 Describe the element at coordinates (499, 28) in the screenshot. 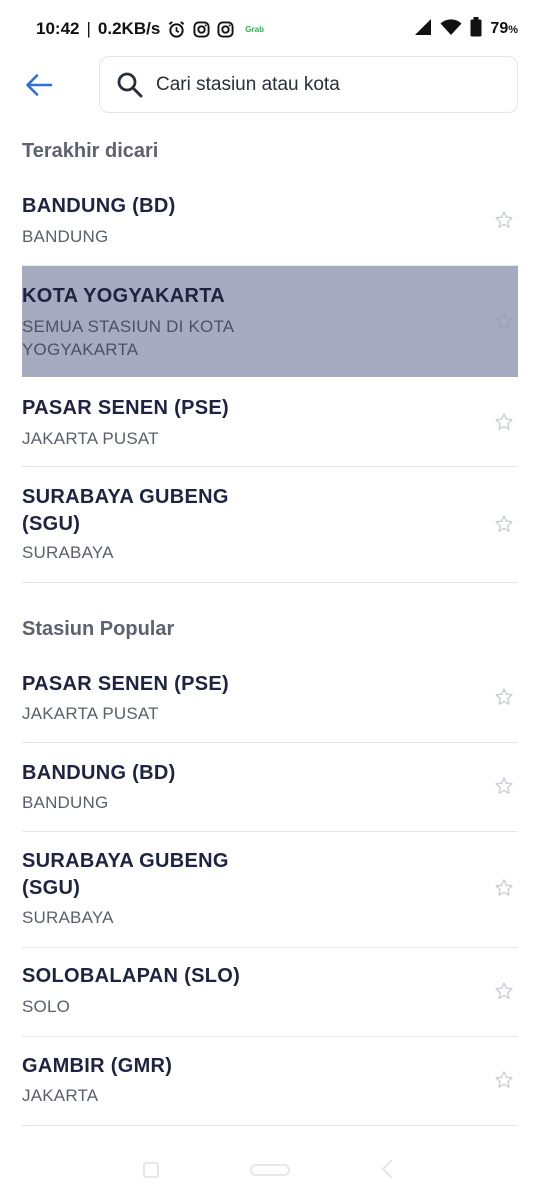

I see `battery-value: 79` at that location.